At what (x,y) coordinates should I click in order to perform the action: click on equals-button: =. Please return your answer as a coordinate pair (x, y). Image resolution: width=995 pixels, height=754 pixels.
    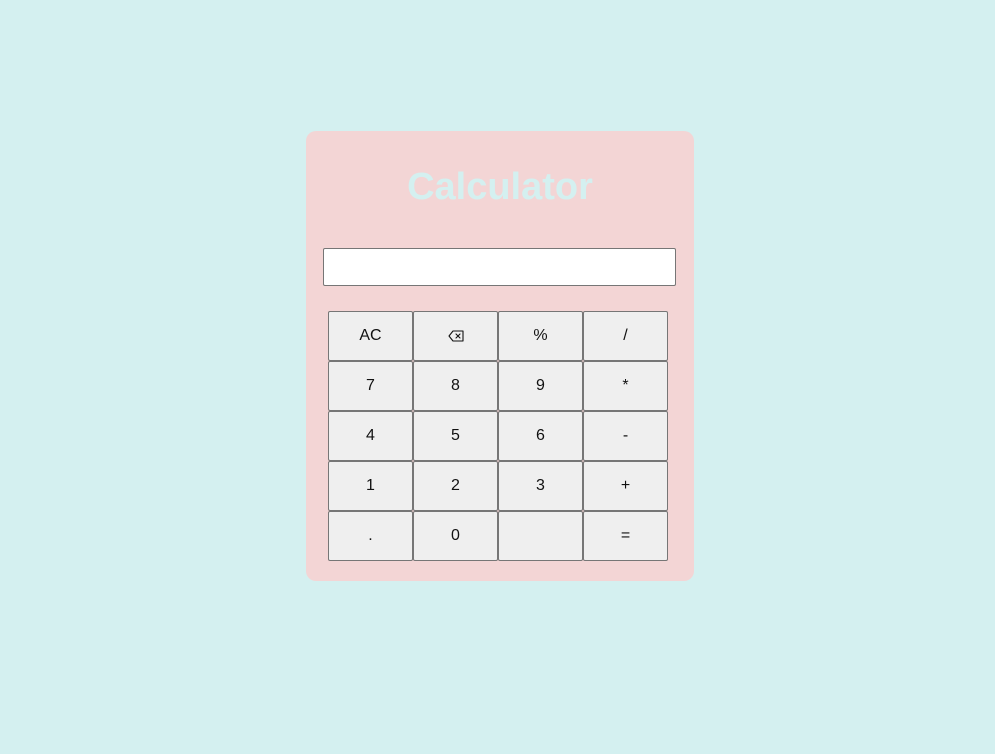
    Looking at the image, I should click on (625, 536).